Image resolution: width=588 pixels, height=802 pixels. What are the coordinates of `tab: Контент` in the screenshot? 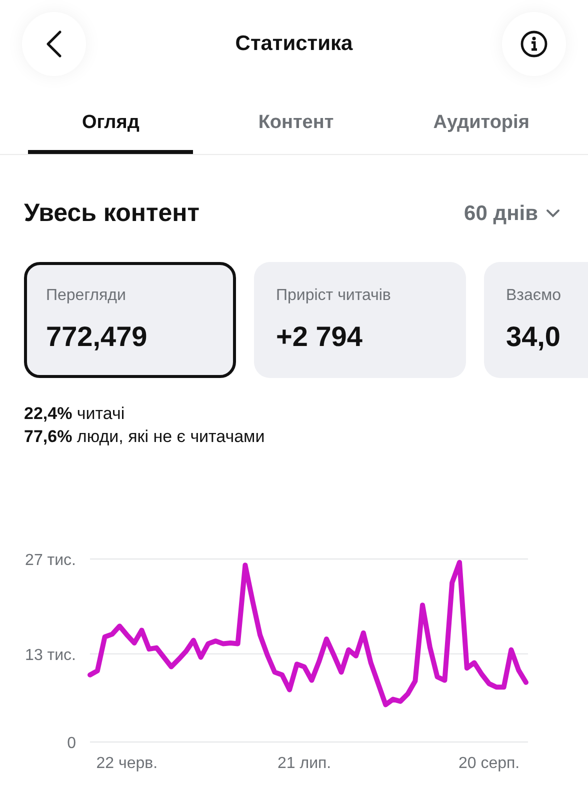 It's located at (296, 126).